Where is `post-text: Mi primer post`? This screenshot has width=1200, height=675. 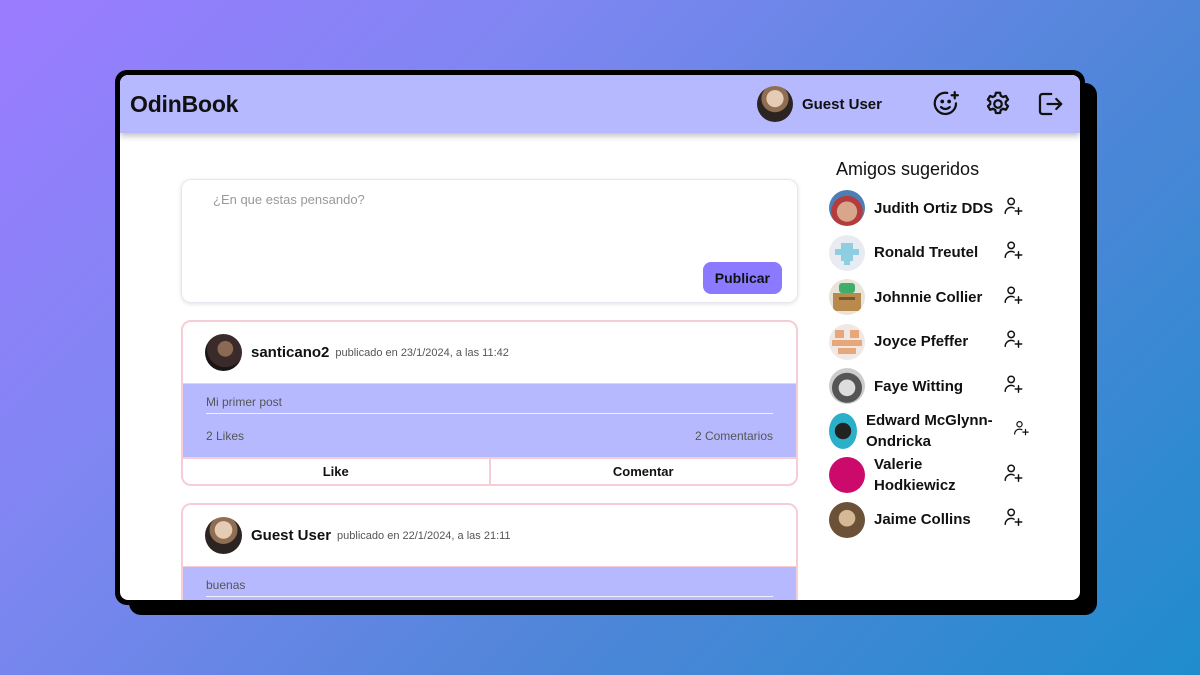
post-text: Mi primer post is located at coordinates (489, 404).